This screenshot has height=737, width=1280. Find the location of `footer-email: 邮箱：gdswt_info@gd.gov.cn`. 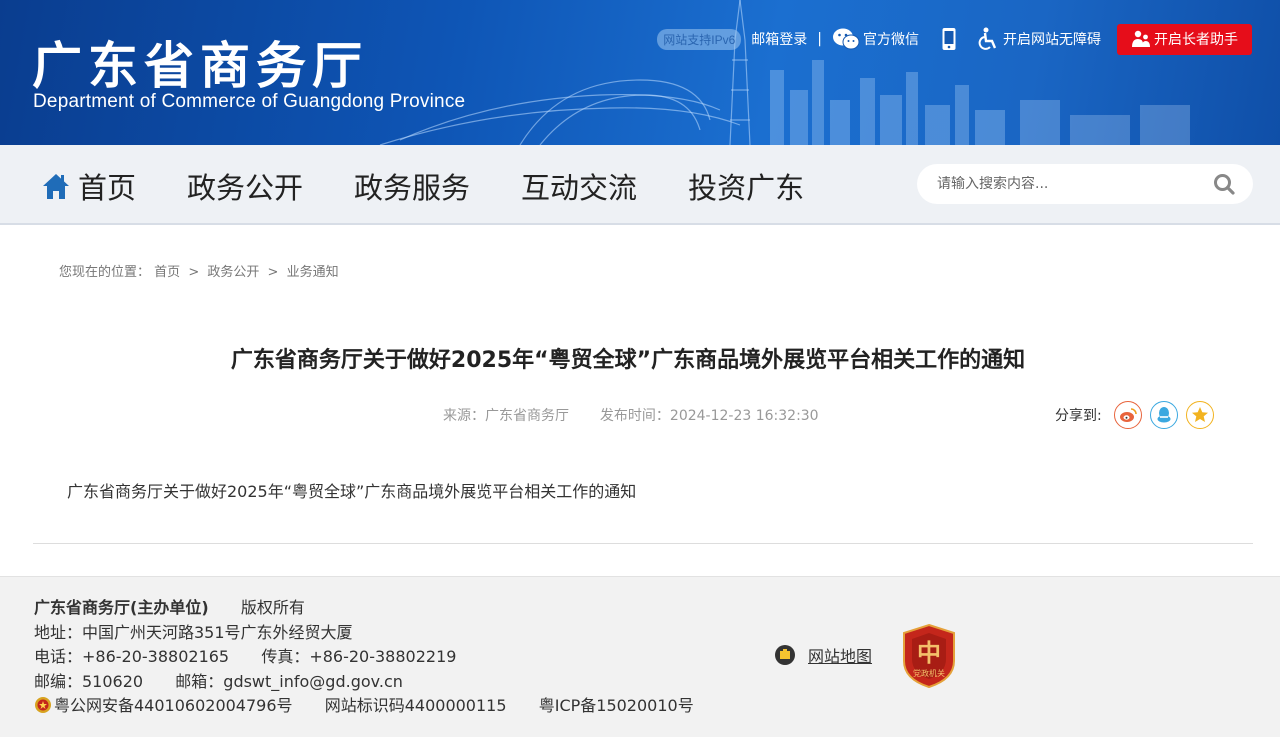

footer-email: 邮箱：gdswt_info@gd.gov.cn is located at coordinates (289, 681).